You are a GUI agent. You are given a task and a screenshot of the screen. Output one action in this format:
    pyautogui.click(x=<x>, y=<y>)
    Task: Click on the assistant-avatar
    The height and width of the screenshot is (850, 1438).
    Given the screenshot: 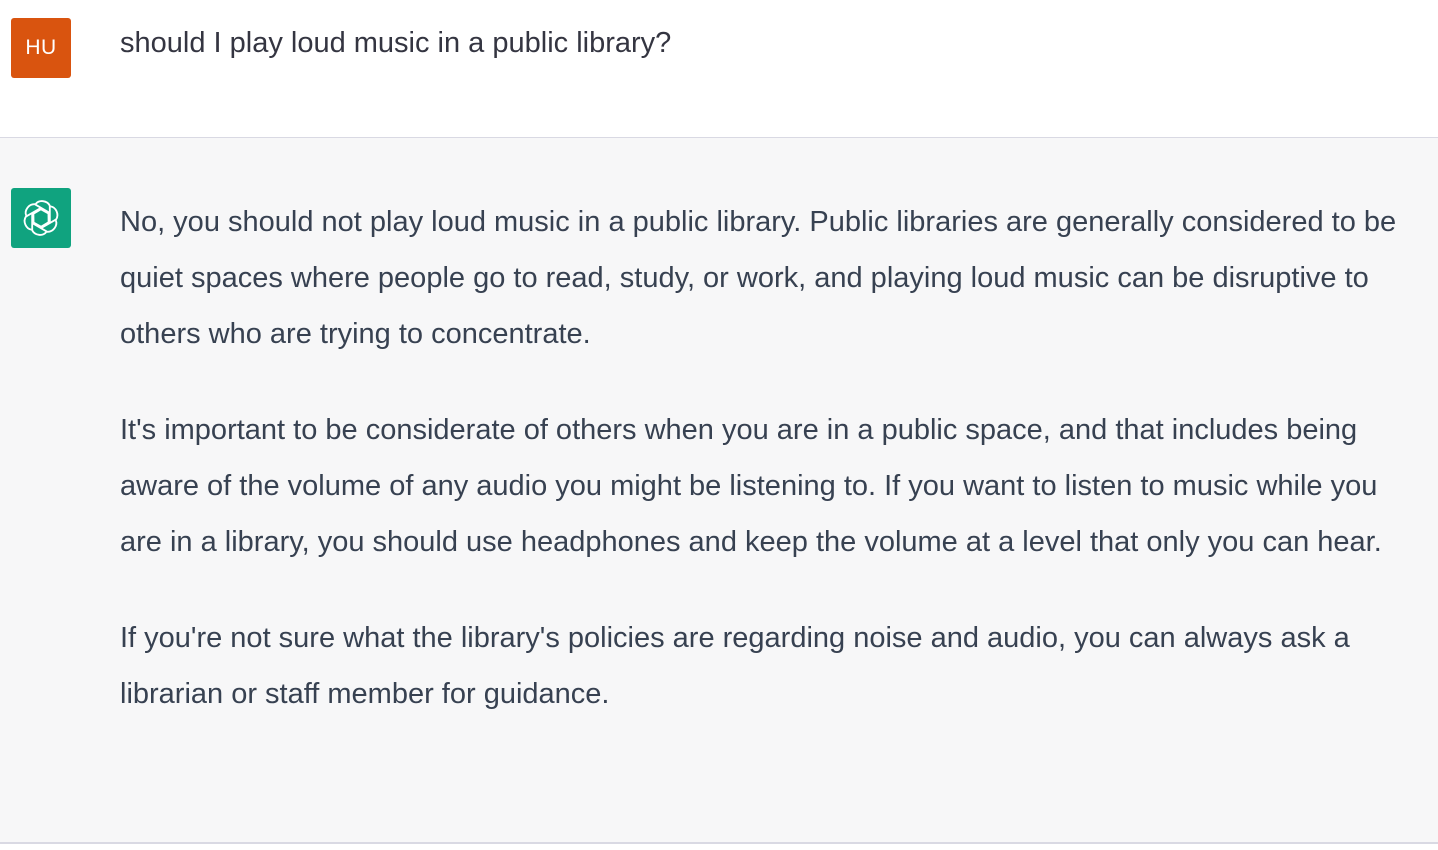 What is the action you would take?
    pyautogui.click(x=41, y=218)
    